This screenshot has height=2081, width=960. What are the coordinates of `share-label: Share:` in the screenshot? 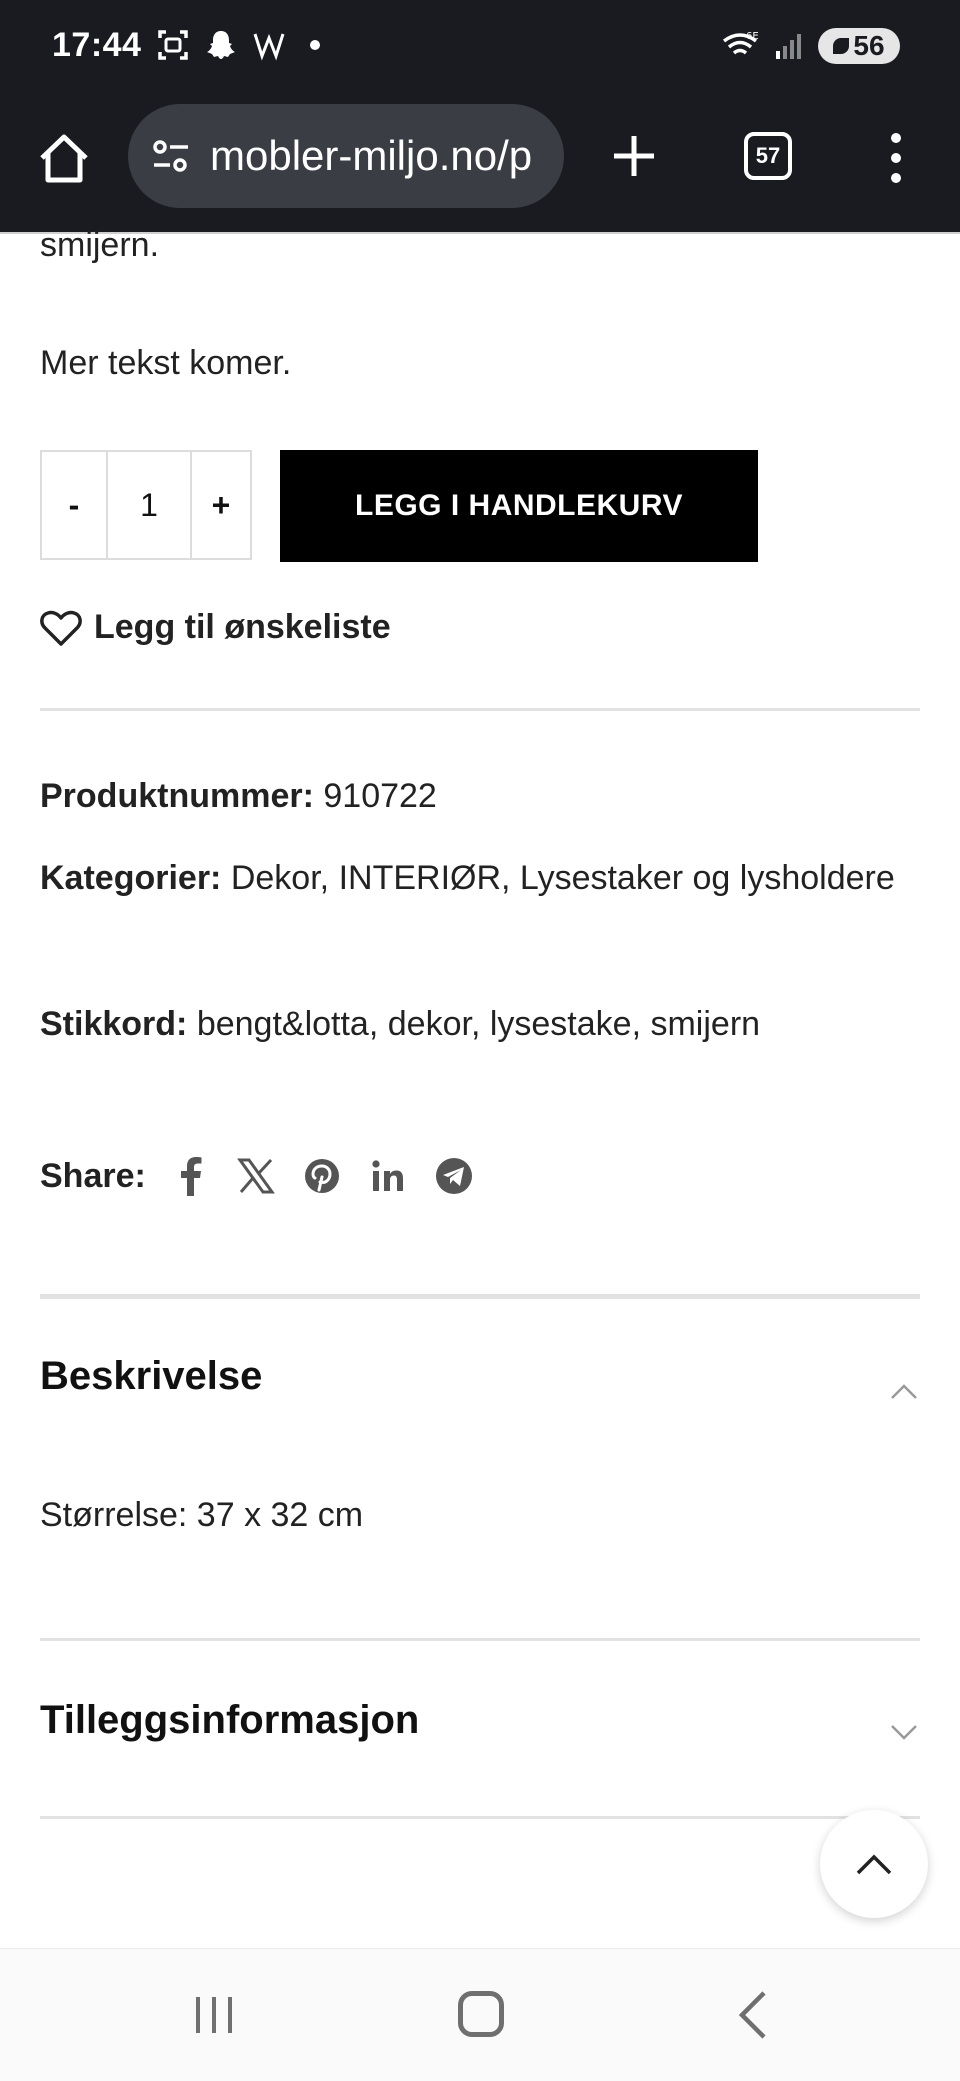 It's located at (93, 1175).